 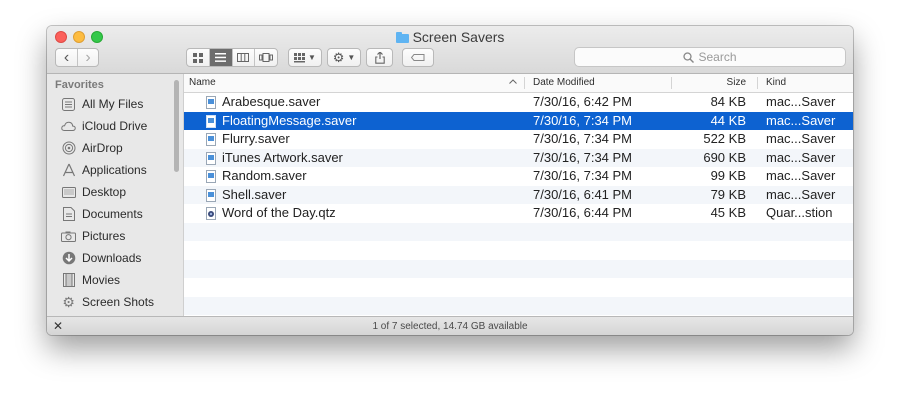 What do you see at coordinates (254, 194) in the screenshot?
I see `file-name: Shell.saver` at bounding box center [254, 194].